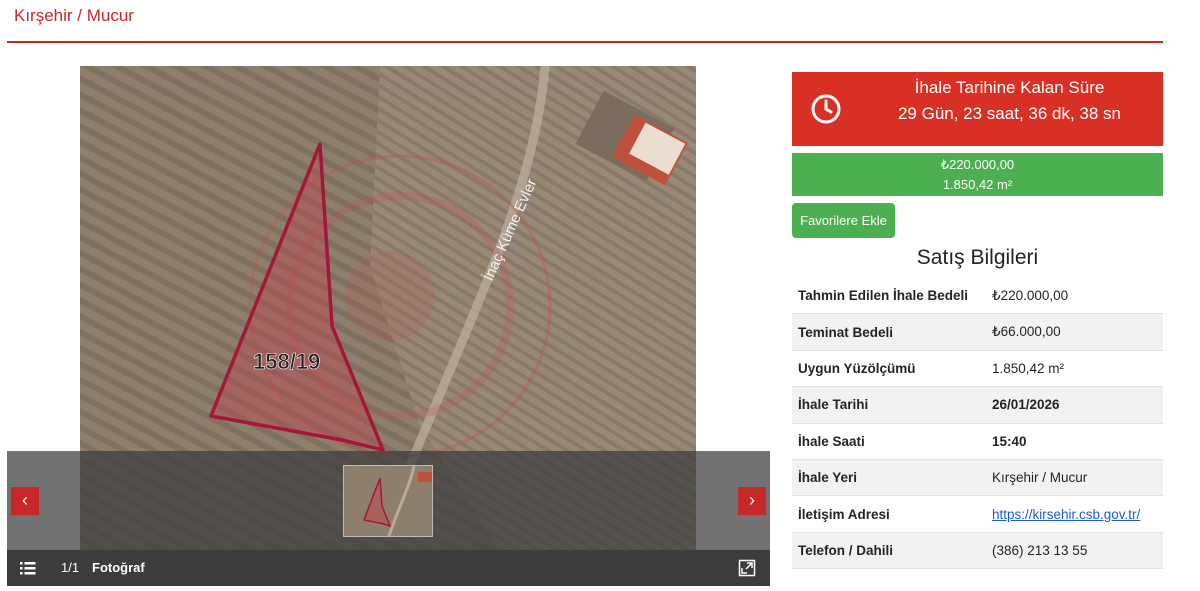  I want to click on countdown-value: 29 Gün, 23 saat, 36 dk, 38 sn, so click(1009, 113).